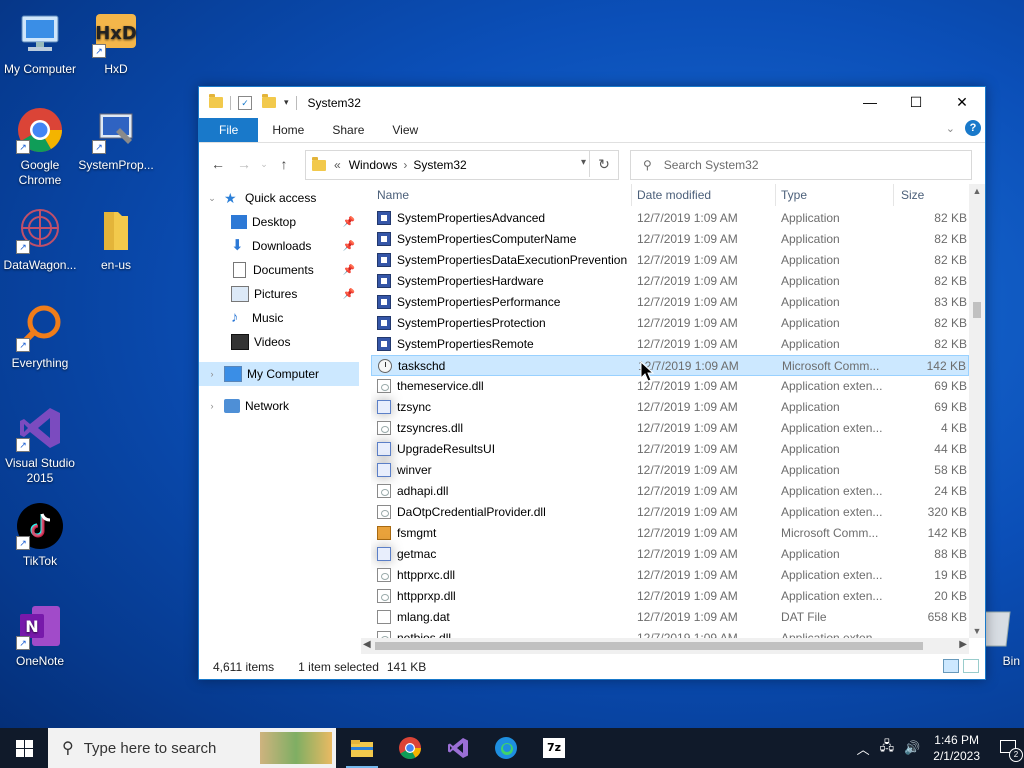 This screenshot has height=768, width=1024. What do you see at coordinates (956, 748) in the screenshot?
I see `clock: 1:46 PM 2/1/2023` at bounding box center [956, 748].